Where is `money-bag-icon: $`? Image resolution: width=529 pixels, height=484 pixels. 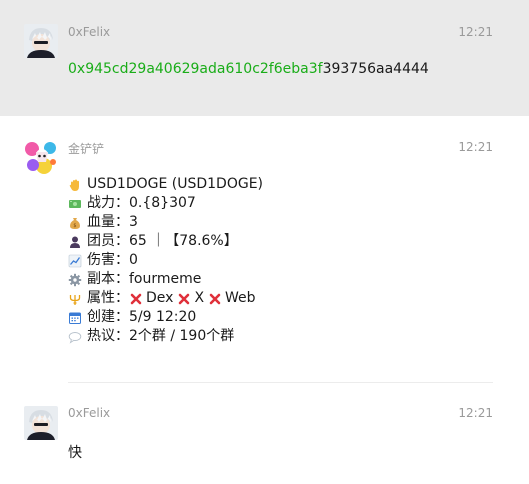 money-bag-icon: $ is located at coordinates (75, 223).